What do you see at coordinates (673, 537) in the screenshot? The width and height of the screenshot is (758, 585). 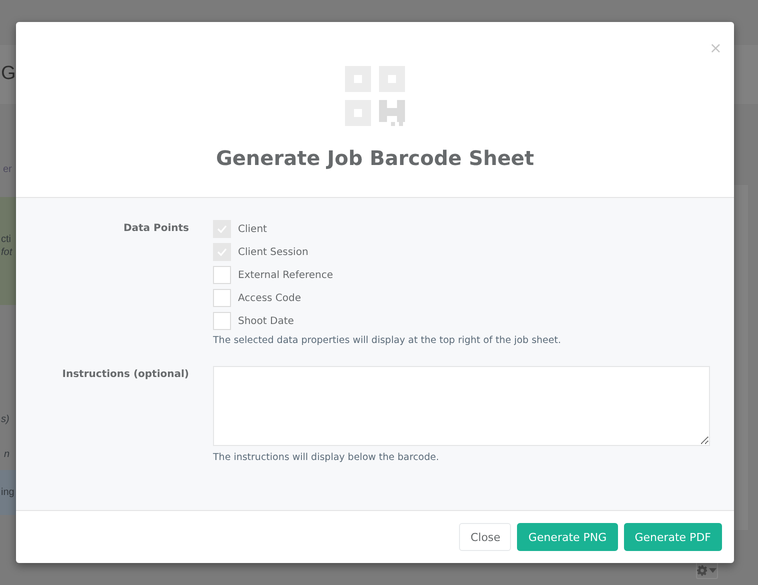 I see `generate-button: Generate PDF` at bounding box center [673, 537].